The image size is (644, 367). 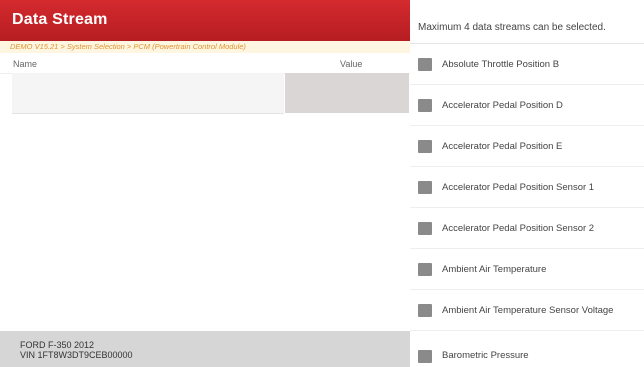 What do you see at coordinates (205, 63) in the screenshot?
I see `table-header: Name Value` at bounding box center [205, 63].